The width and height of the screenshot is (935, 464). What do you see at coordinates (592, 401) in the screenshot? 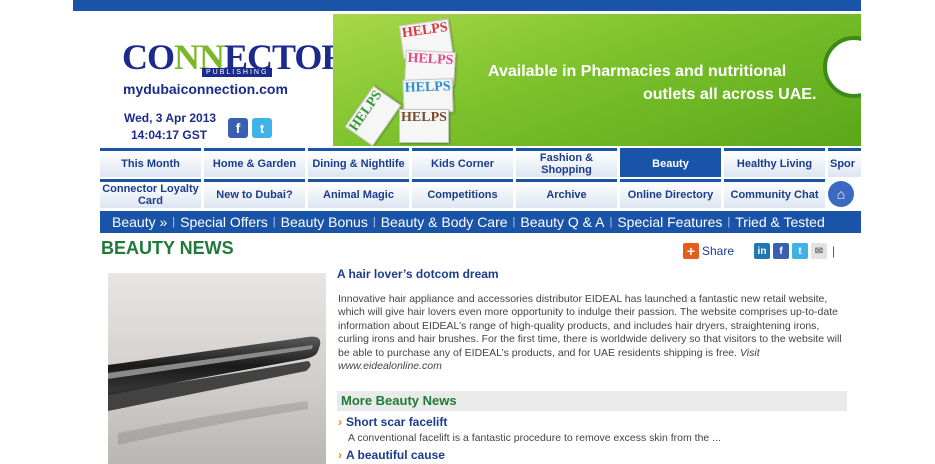
I see `more-news-heading: More Beauty News` at bounding box center [592, 401].